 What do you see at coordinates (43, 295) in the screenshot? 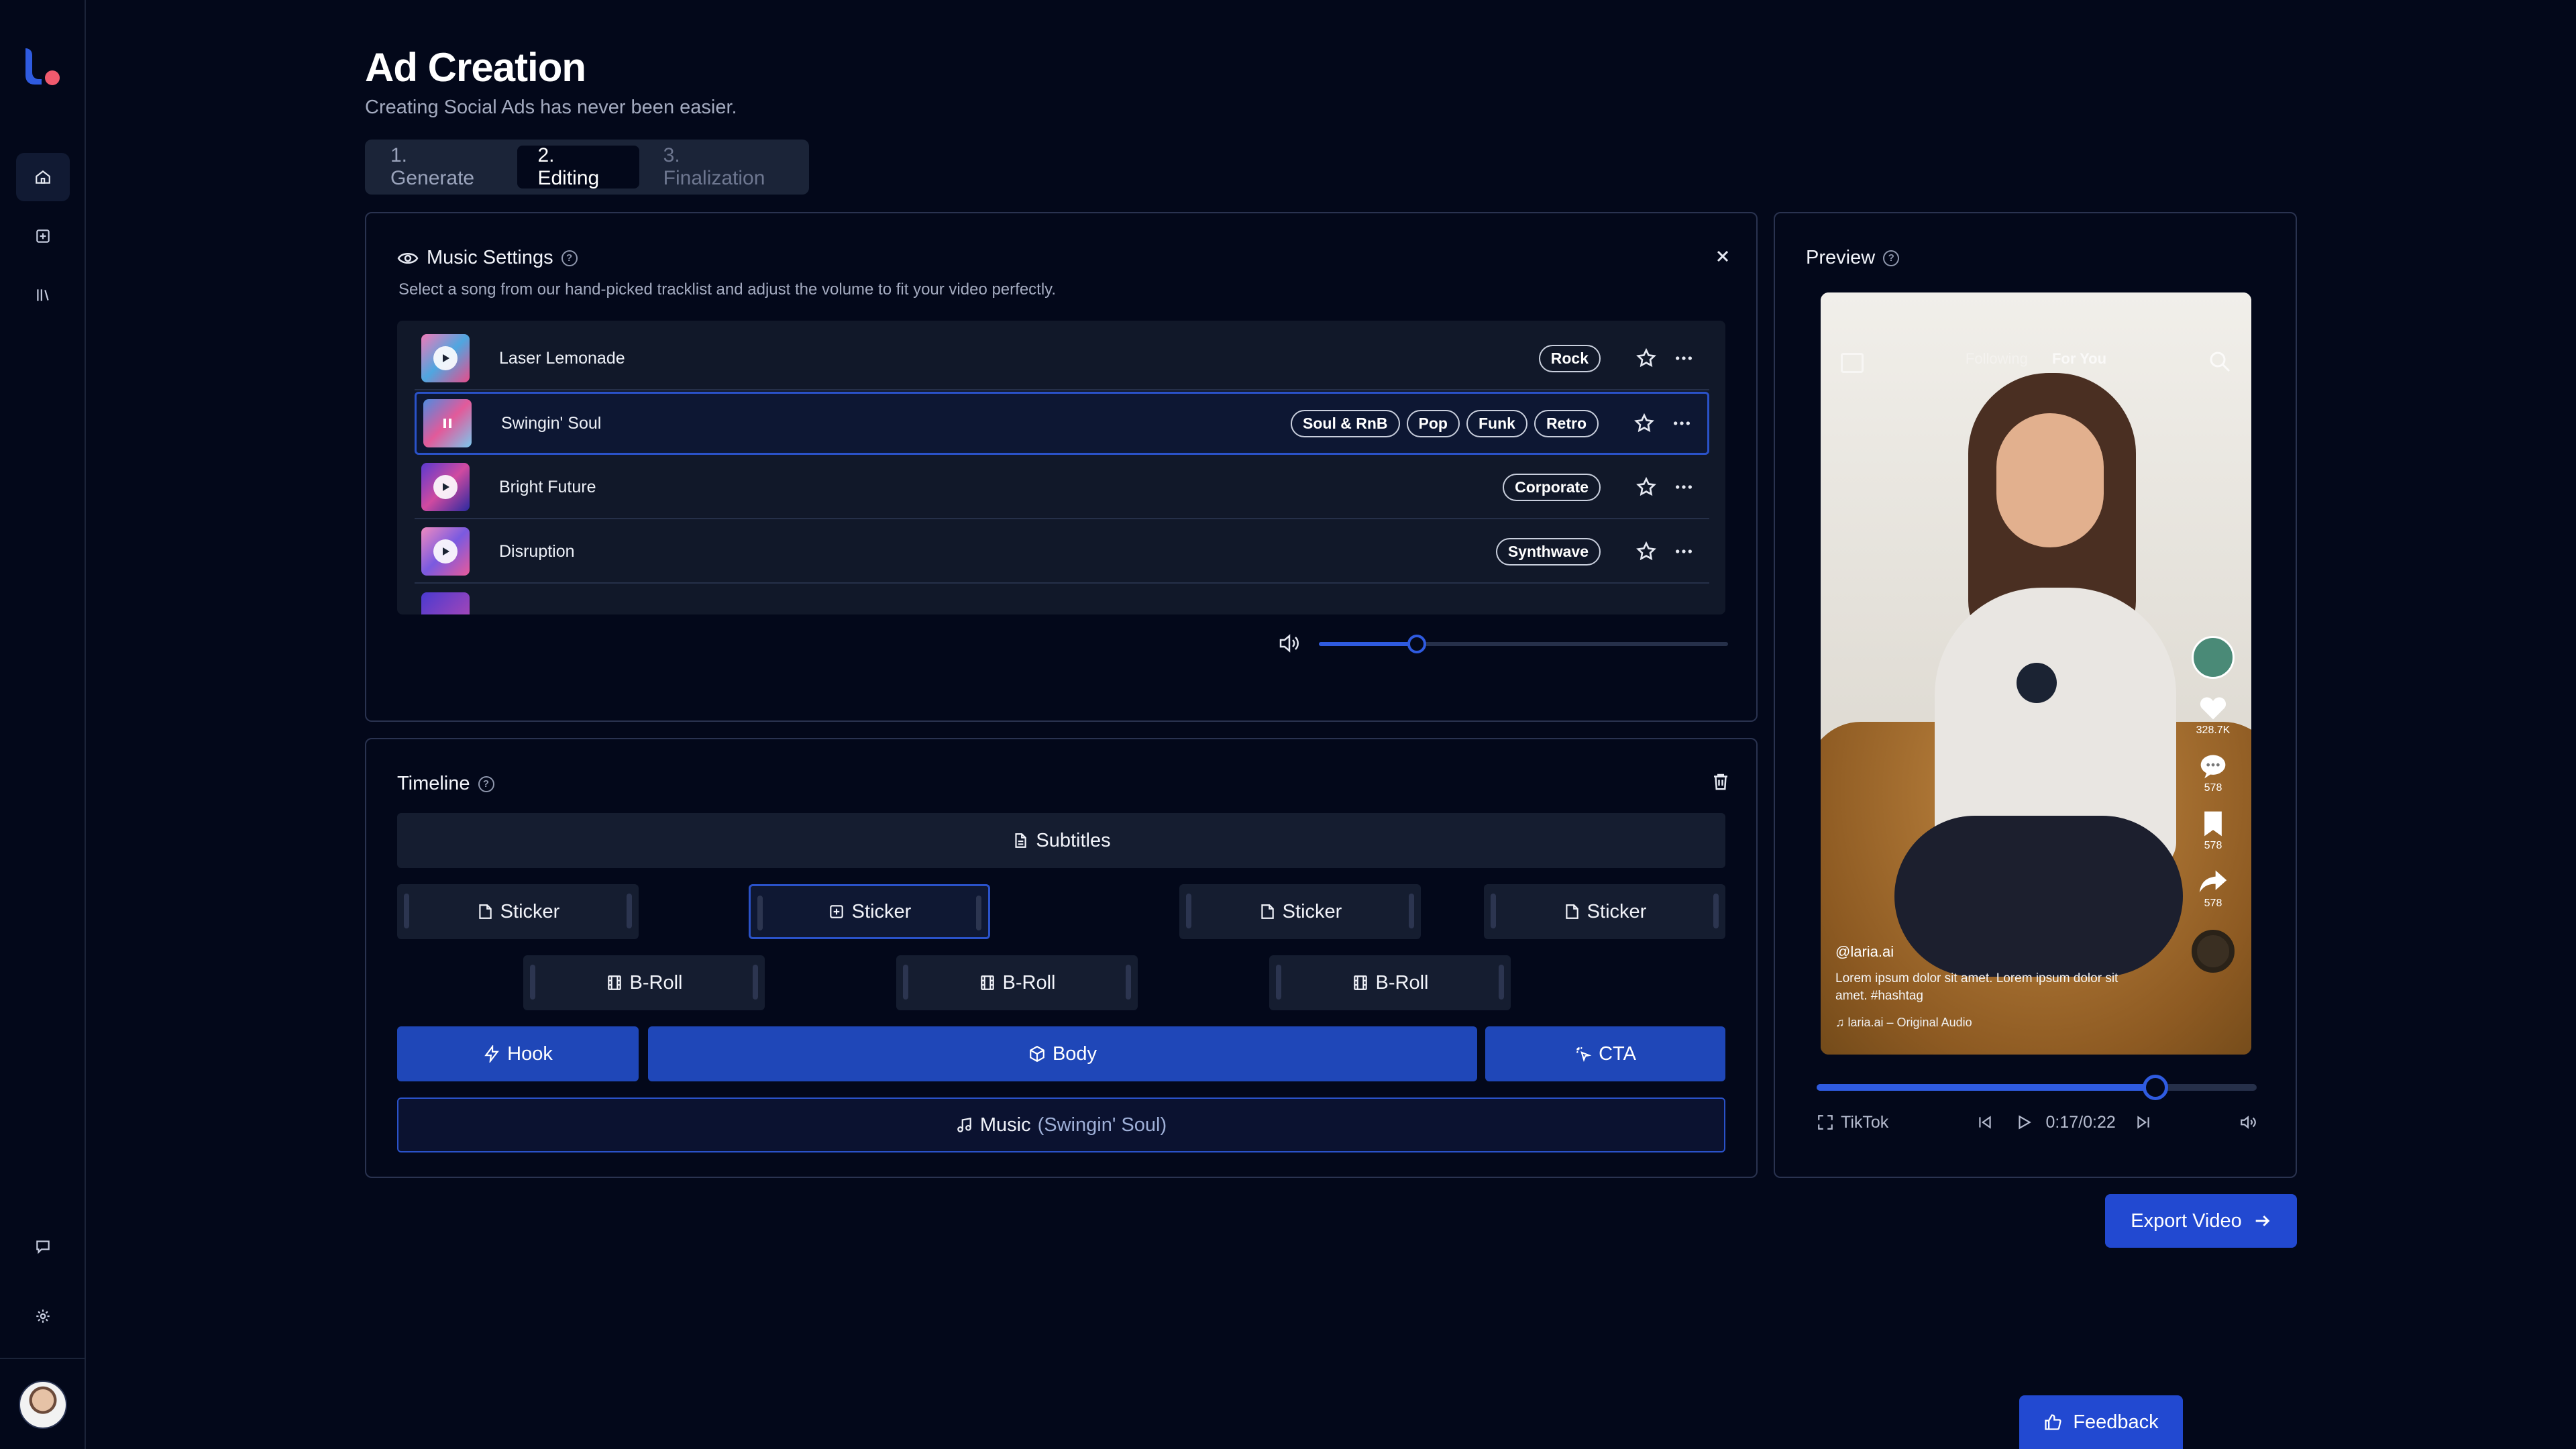
I see `nav-library` at bounding box center [43, 295].